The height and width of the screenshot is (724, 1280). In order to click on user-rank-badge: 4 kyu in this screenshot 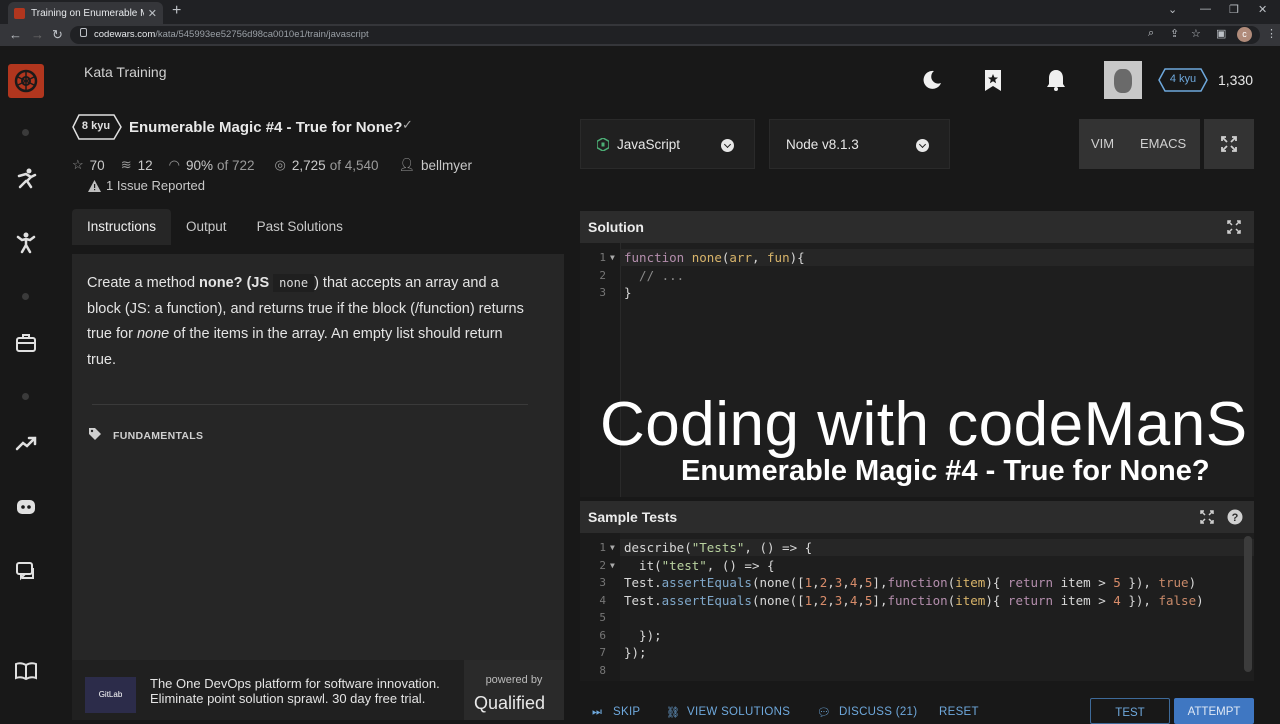, I will do `click(1183, 80)`.